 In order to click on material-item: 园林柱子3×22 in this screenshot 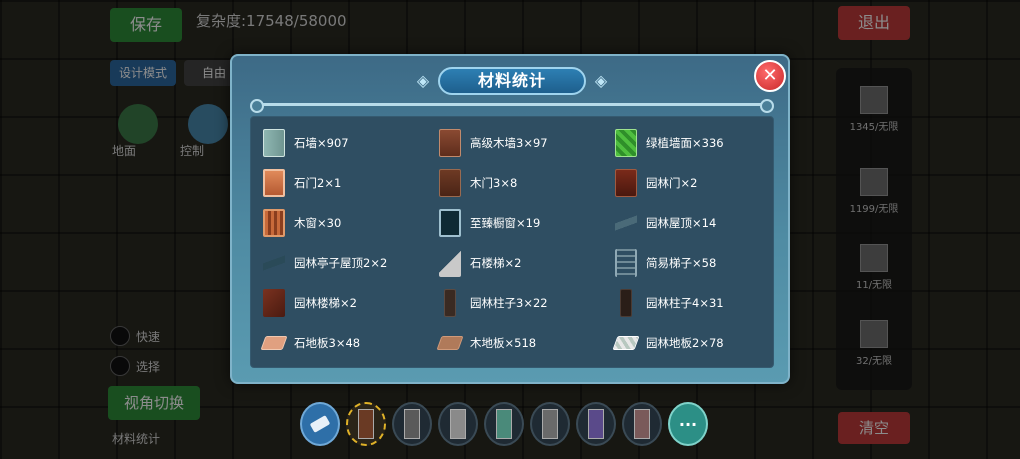, I will do `click(493, 303)`.